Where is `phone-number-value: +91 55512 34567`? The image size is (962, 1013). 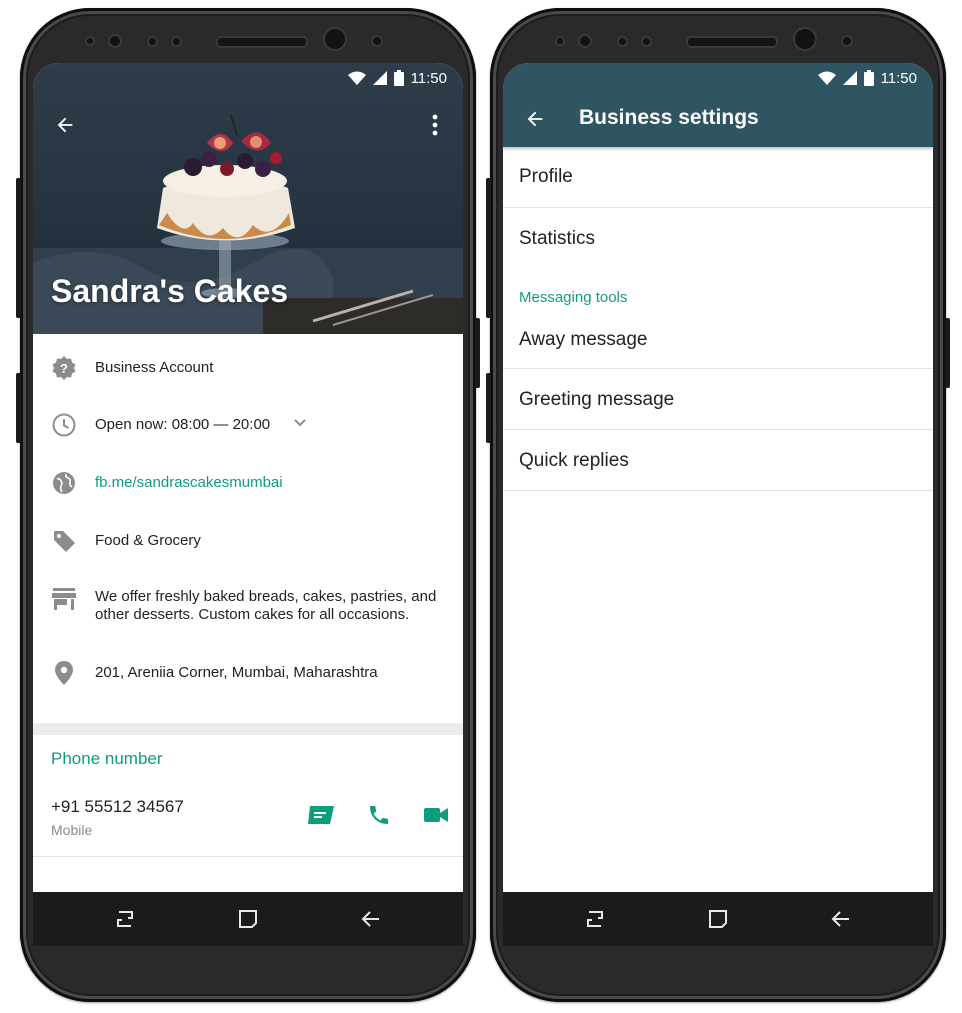
phone-number-value: +91 55512 34567 is located at coordinates (117, 807).